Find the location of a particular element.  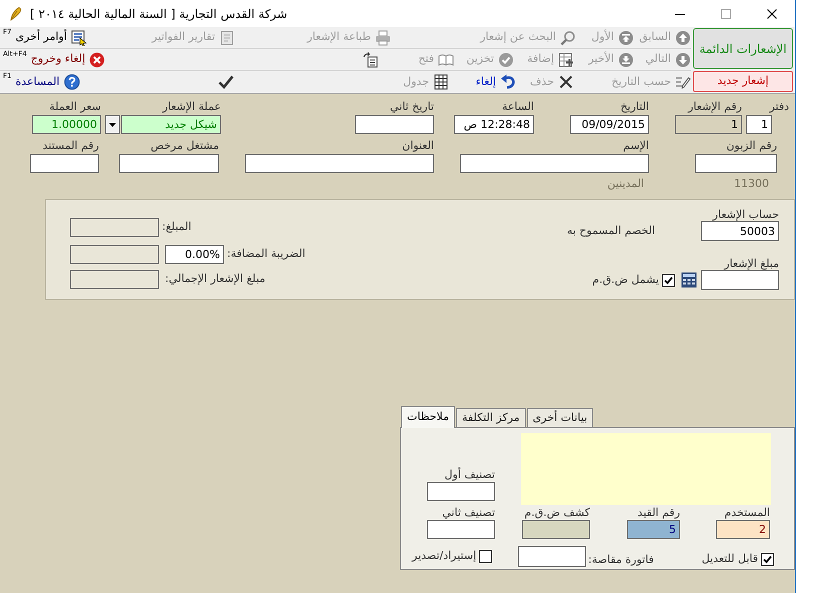

field-label: سعر العملة is located at coordinates (74, 107).